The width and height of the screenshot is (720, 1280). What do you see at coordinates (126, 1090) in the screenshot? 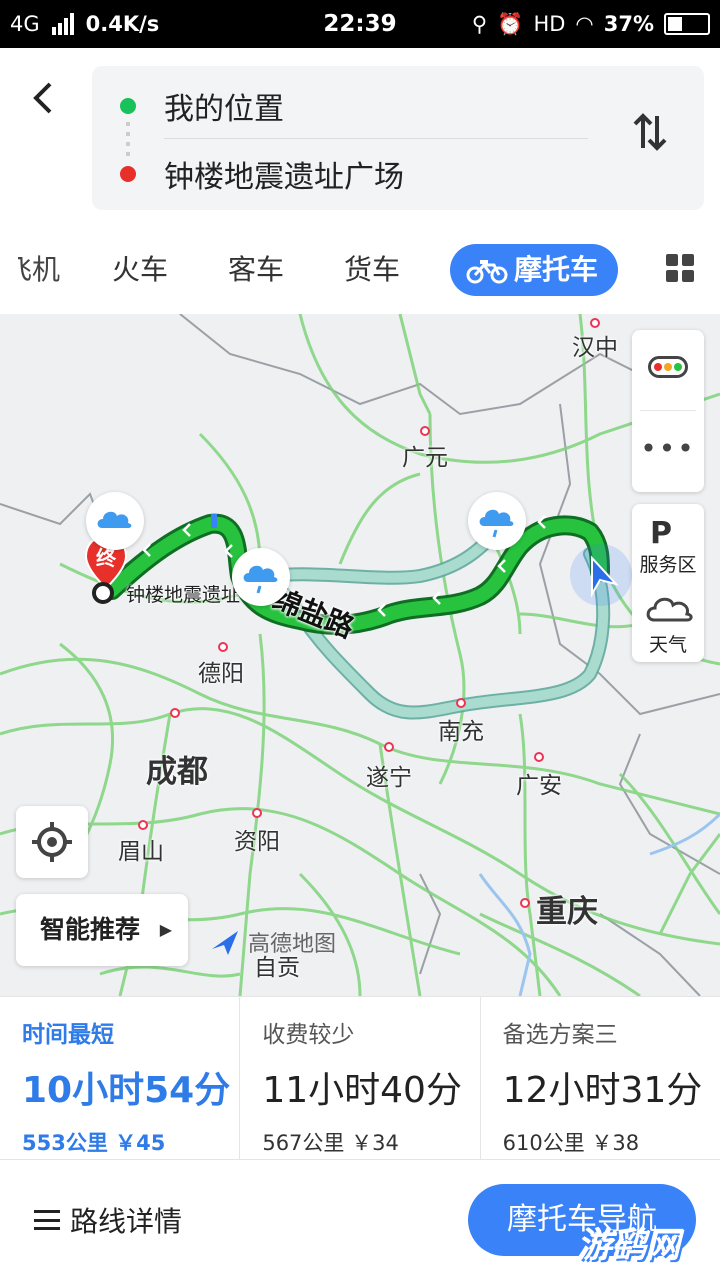
I see `route-option-time: 10小时54分` at bounding box center [126, 1090].